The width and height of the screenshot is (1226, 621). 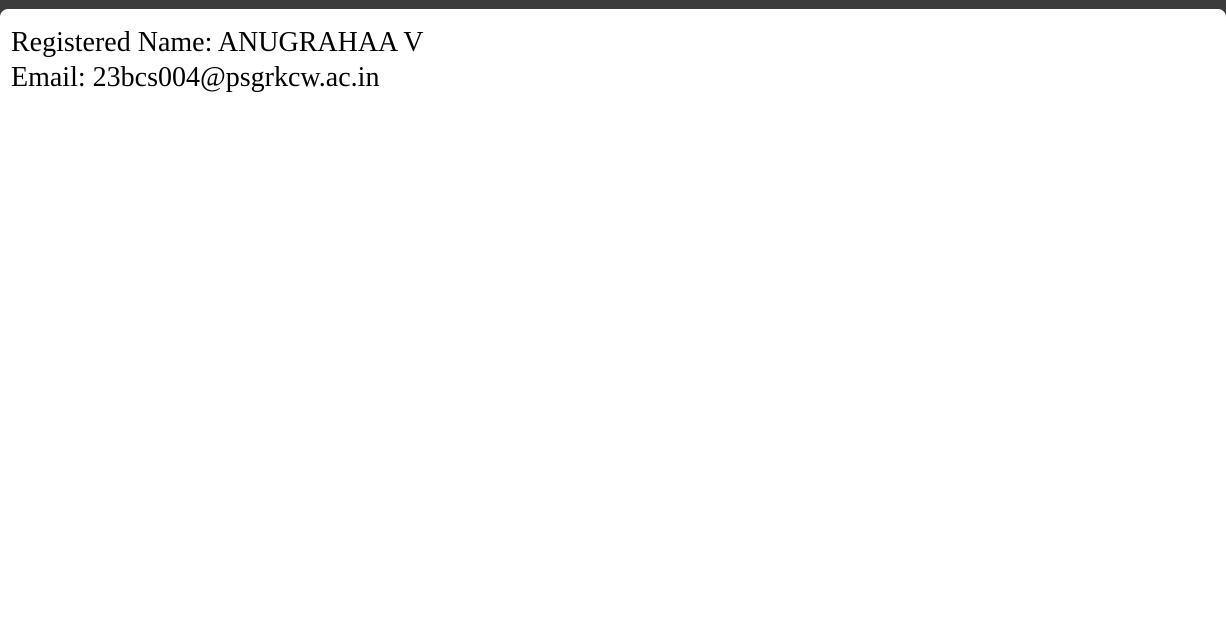 I want to click on email-text: Email: 23bcs004@psgrkcw.ac.in, so click(x=195, y=77).